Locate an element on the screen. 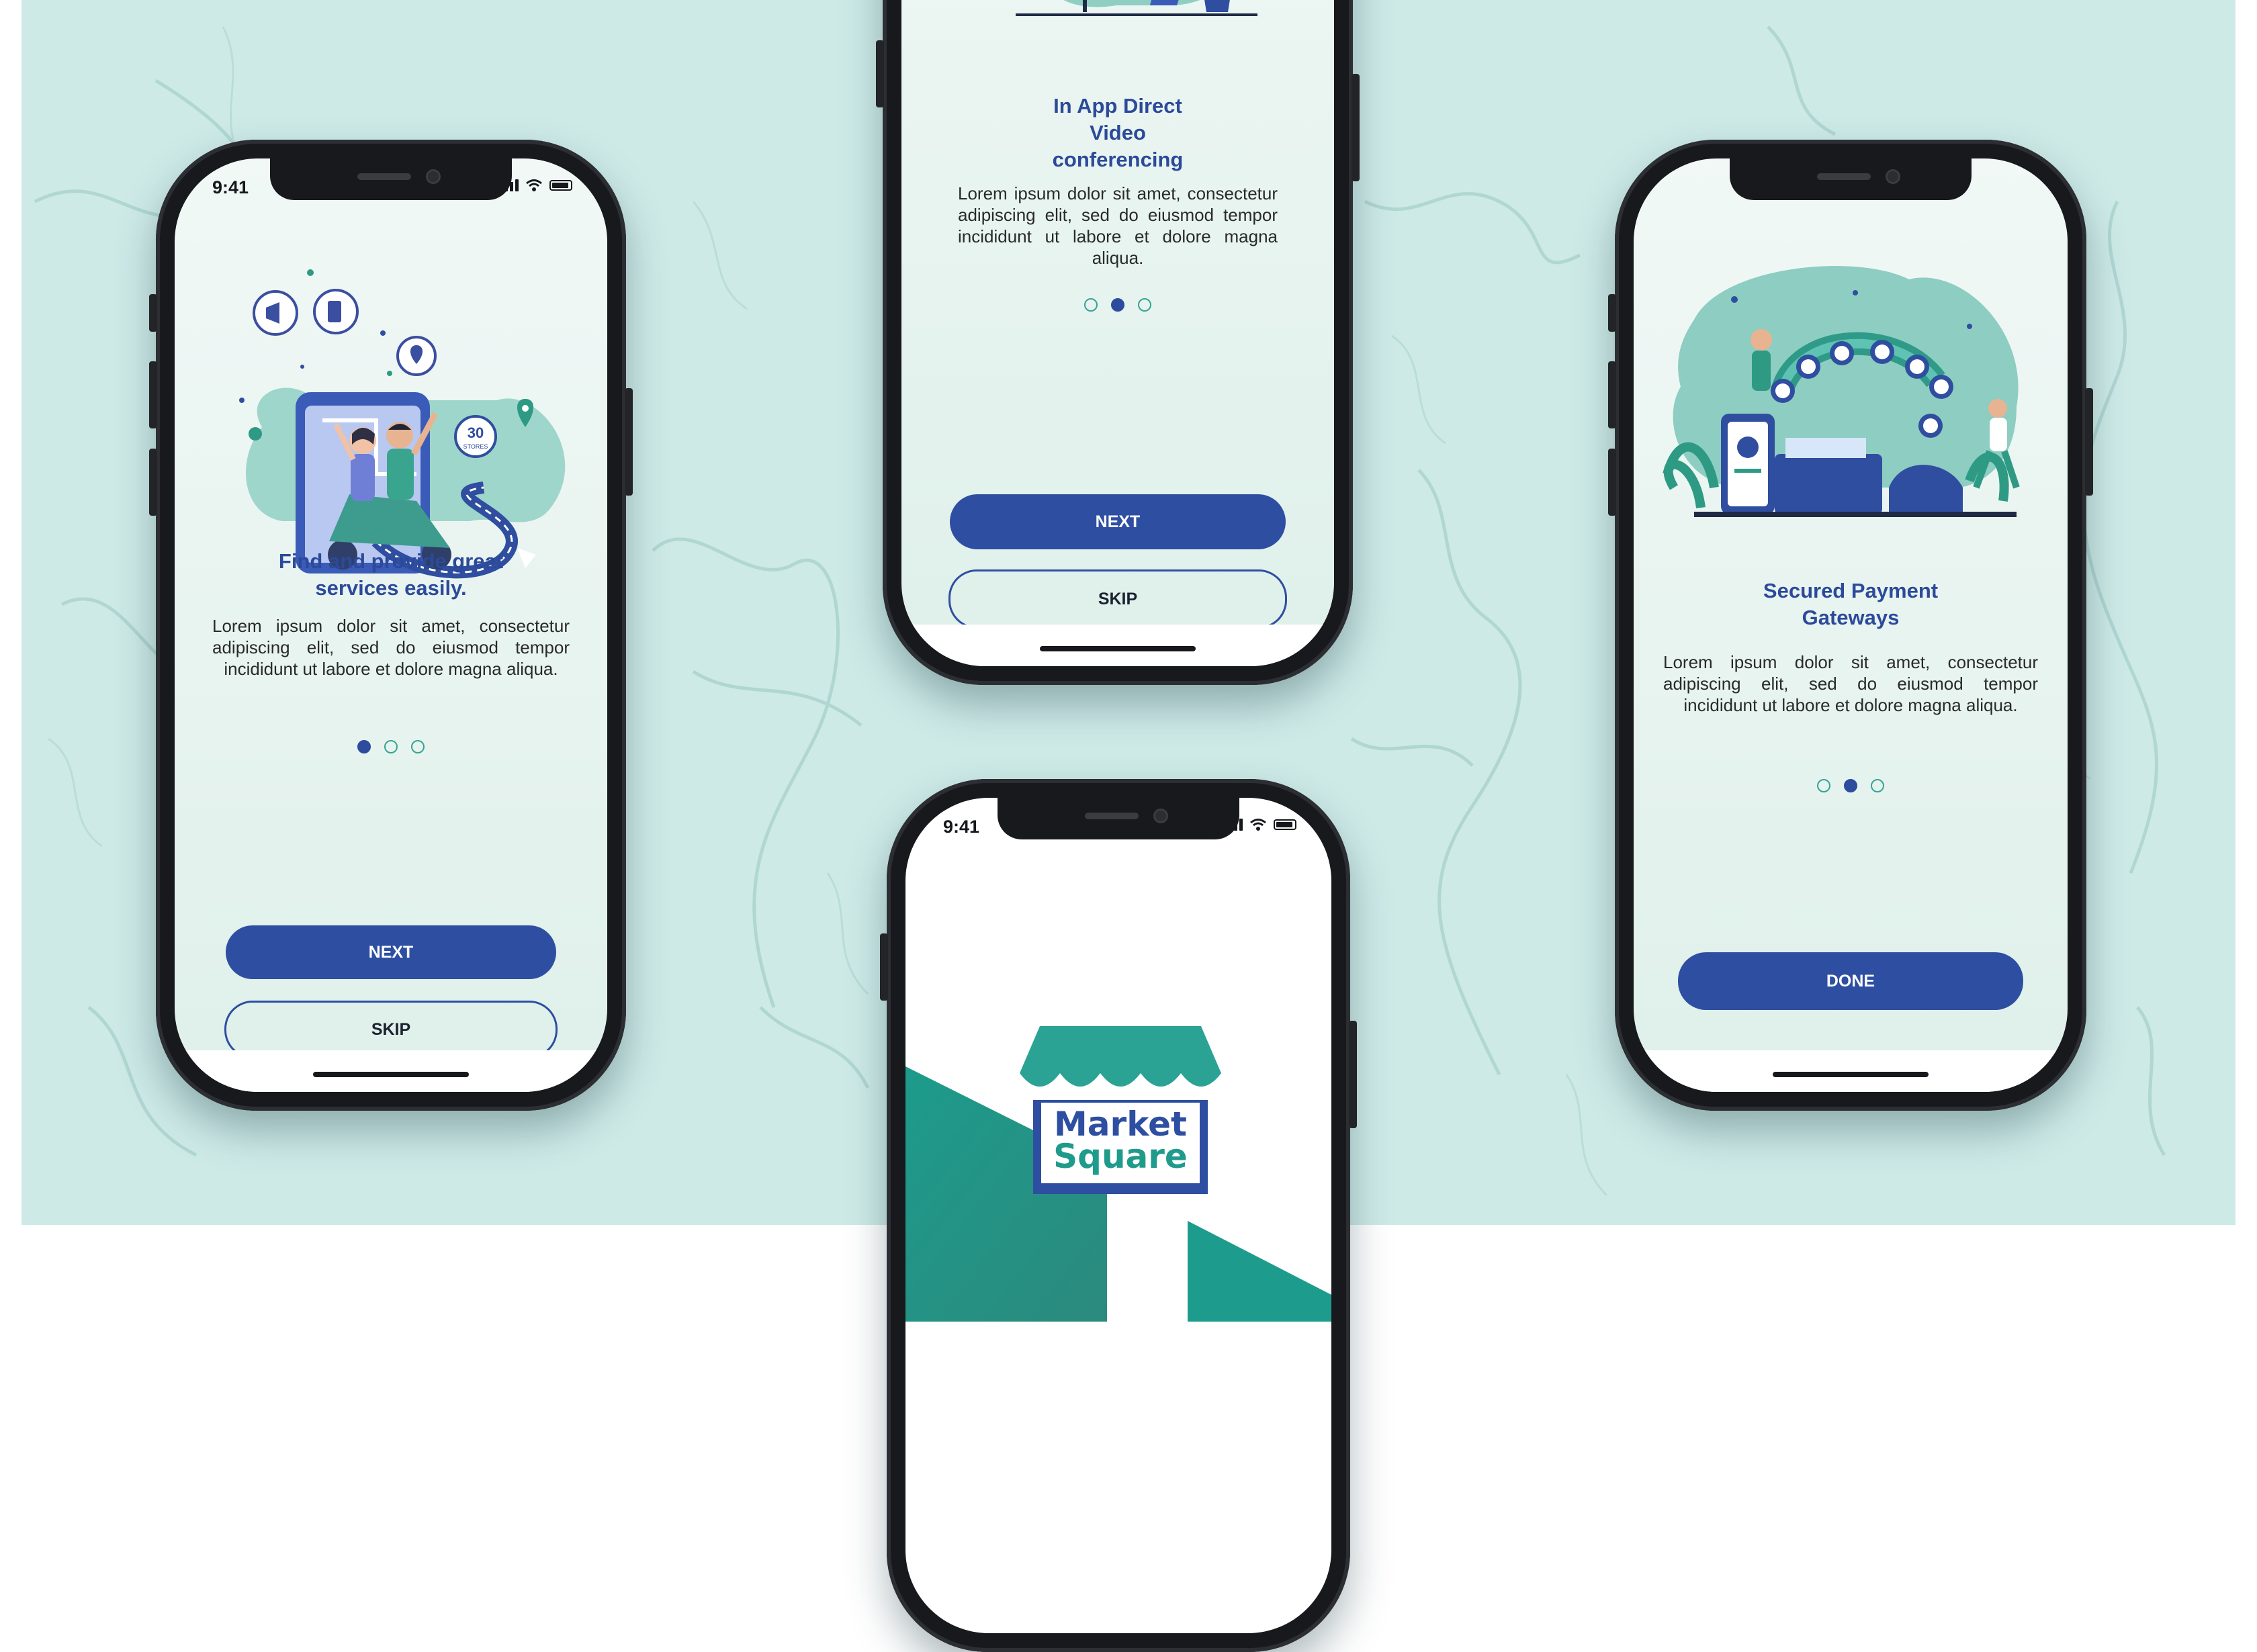 This screenshot has width=2257, height=1652. payment-illustration is located at coordinates (1841, 391).